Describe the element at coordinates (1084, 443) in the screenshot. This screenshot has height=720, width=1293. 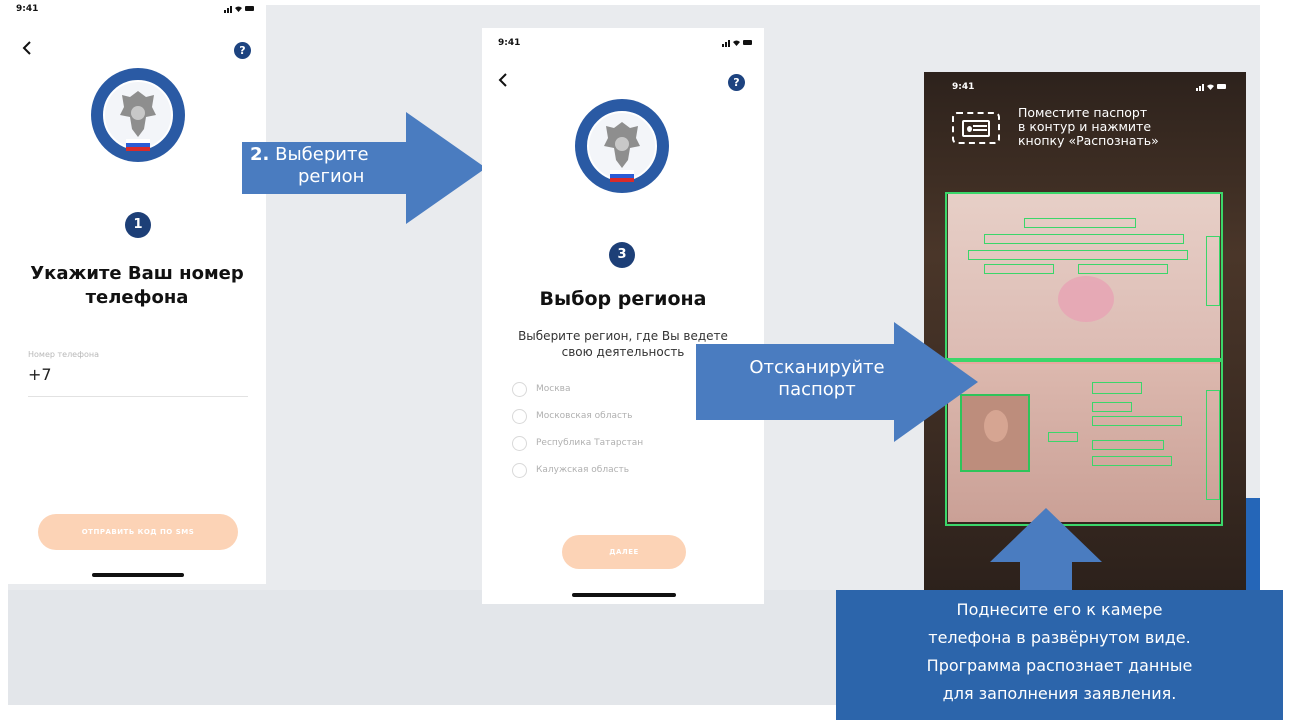
I see `scan-frame-bottom` at that location.